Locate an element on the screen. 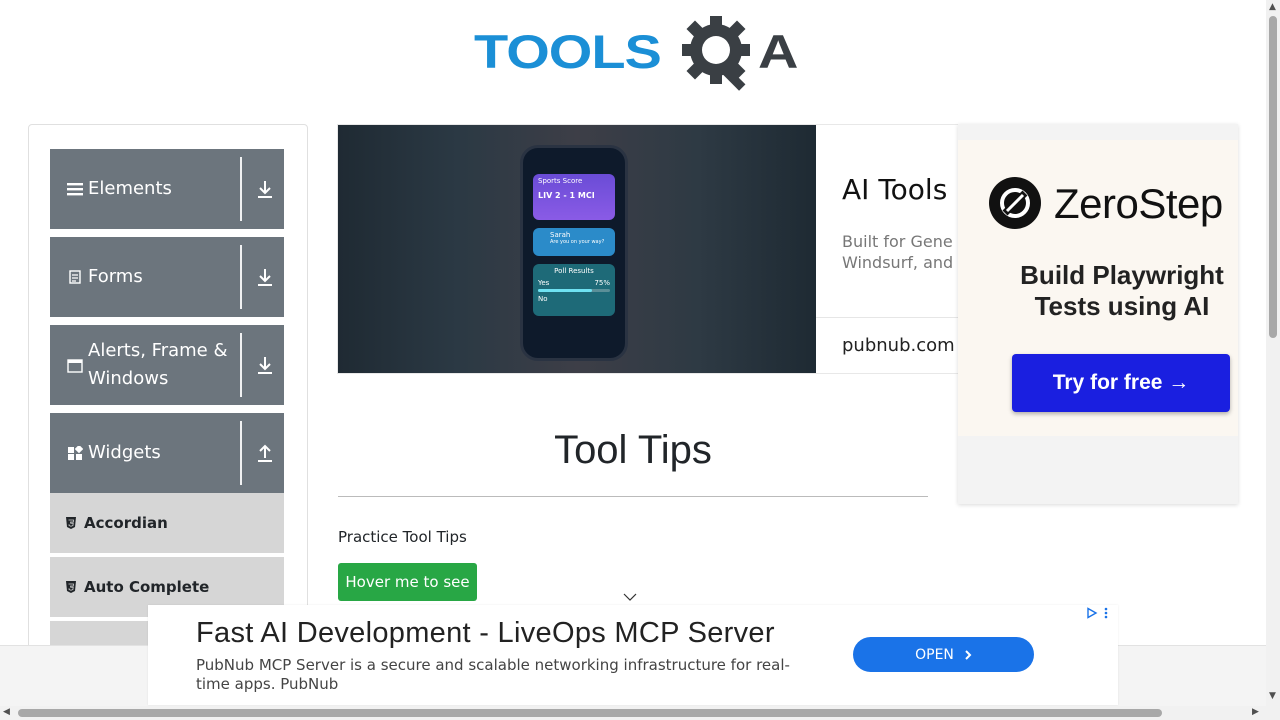 The image size is (1280, 720). vertical-scrollbar: ▲ ▼ is located at coordinates (1273, 360).